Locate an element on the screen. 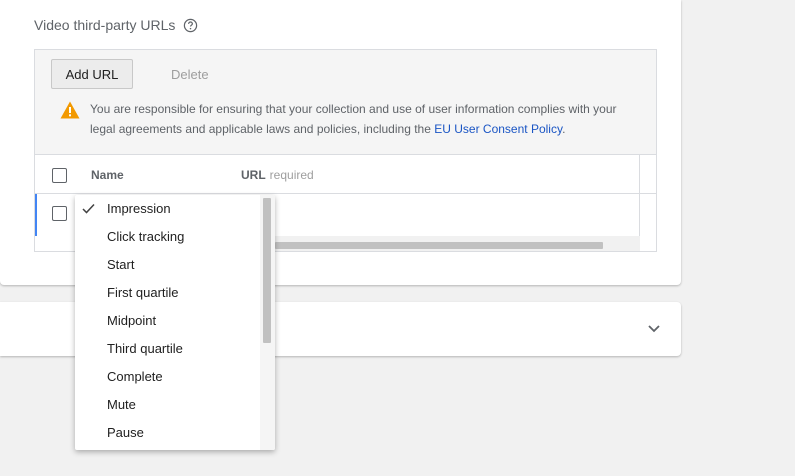  menu-item-label: Start is located at coordinates (121, 264).